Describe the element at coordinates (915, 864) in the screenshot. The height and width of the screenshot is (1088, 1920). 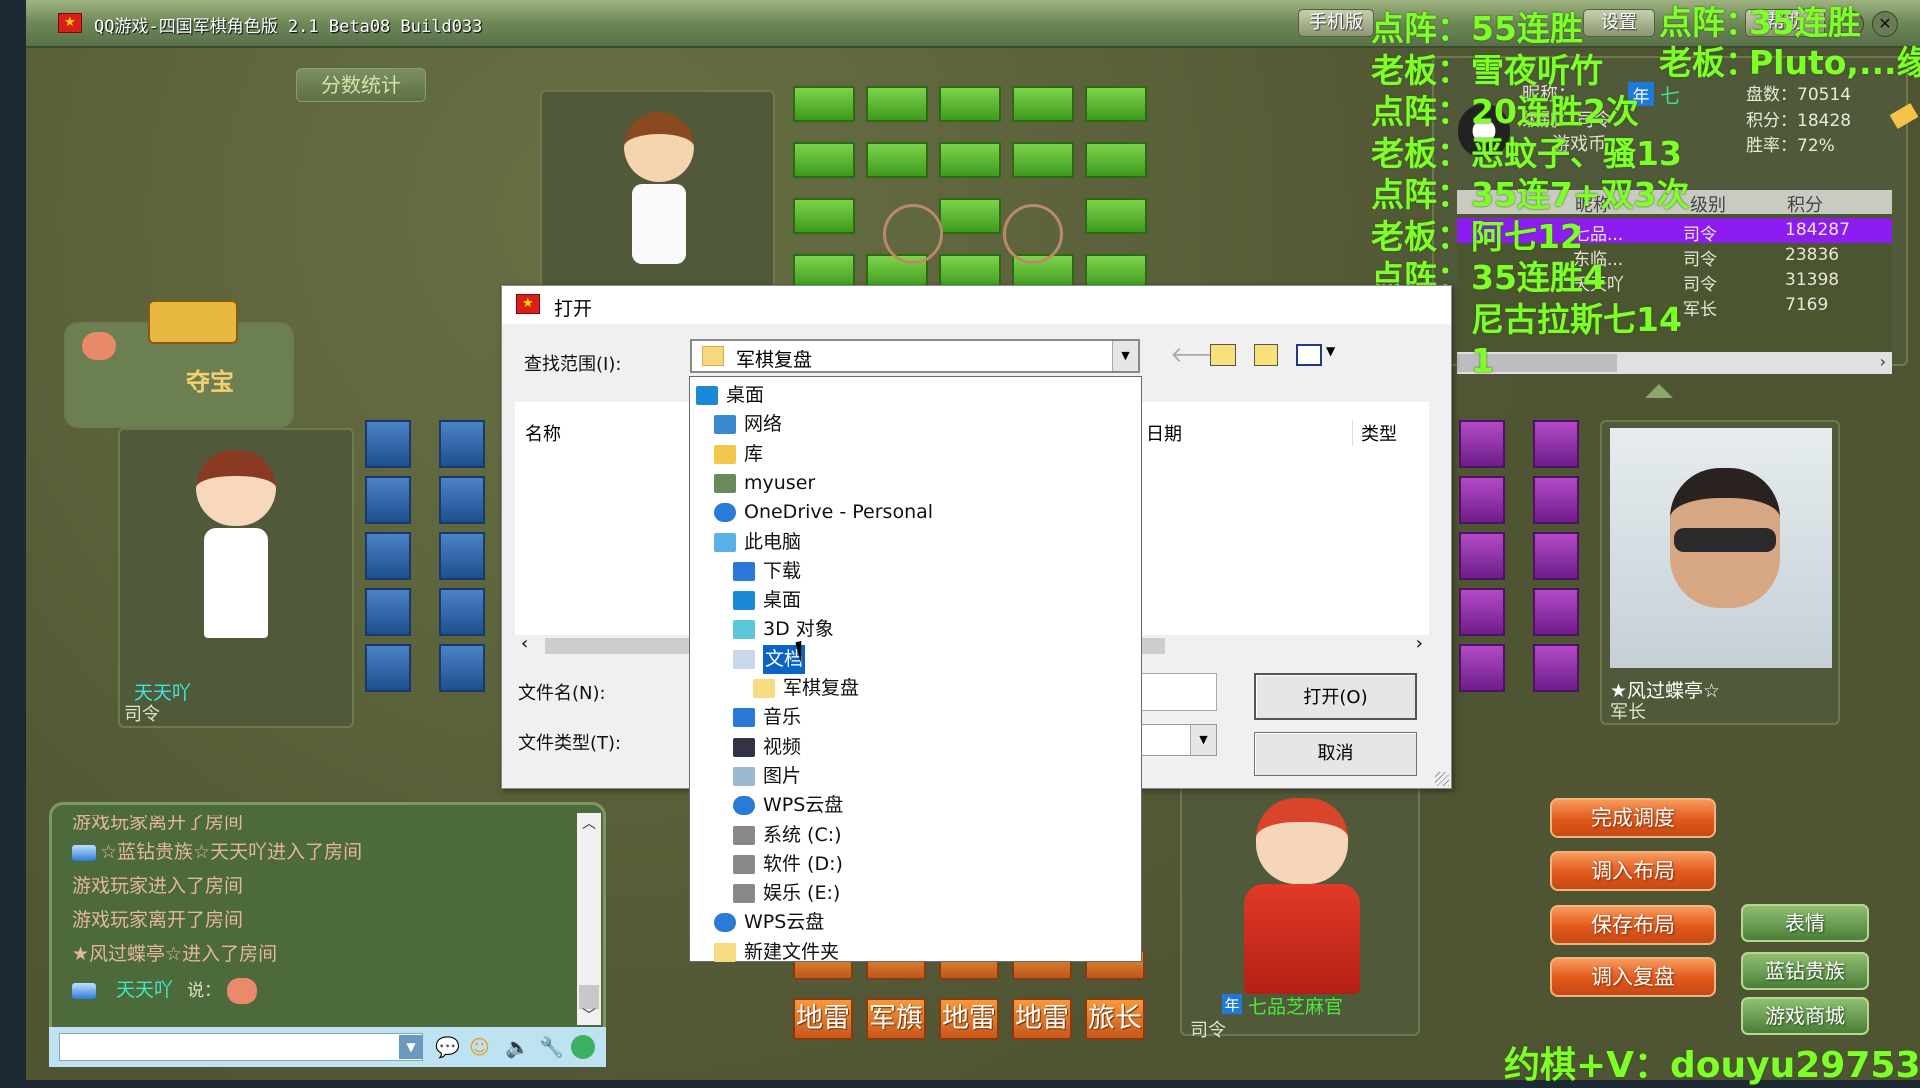
I see `dropdown-item: 软件 (D:)` at that location.